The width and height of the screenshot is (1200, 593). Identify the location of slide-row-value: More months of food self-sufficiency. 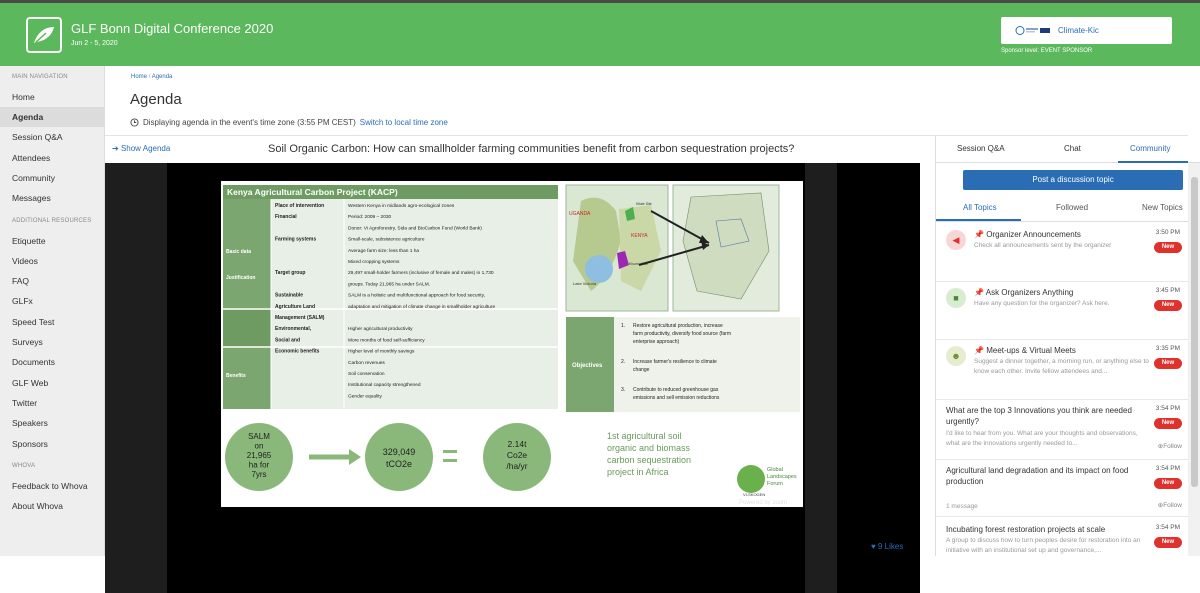
(386, 340).